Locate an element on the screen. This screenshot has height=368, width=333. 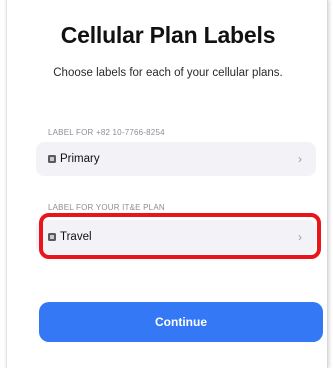
travel-plan-section-label: LABEL FOR YOUR IT&E PLAN is located at coordinates (106, 207).